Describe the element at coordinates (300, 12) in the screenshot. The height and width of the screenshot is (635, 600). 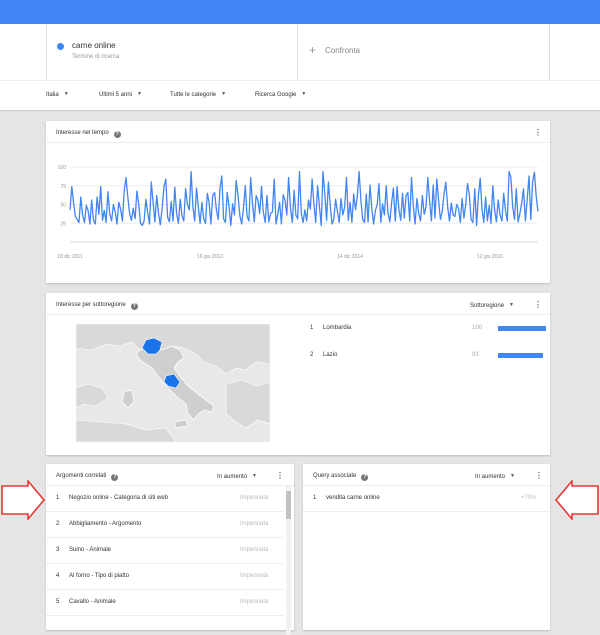
I see `top-app-bar` at that location.